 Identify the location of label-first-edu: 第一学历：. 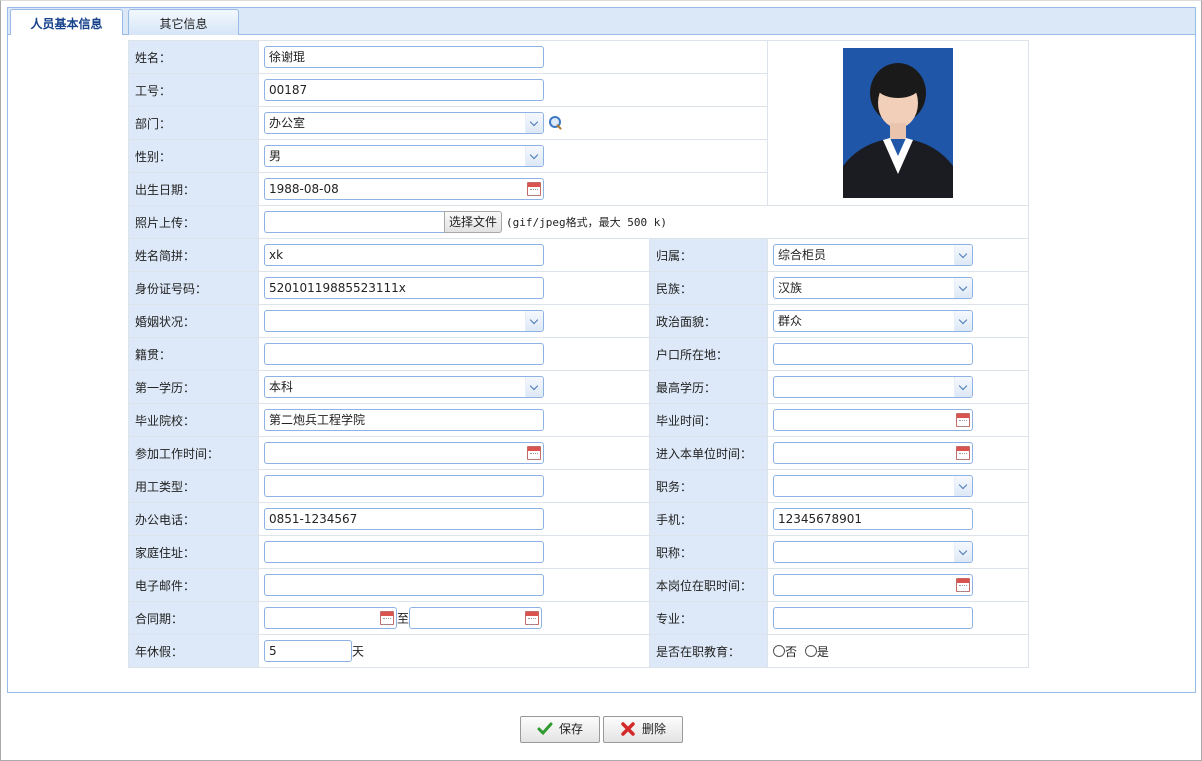
(193, 387).